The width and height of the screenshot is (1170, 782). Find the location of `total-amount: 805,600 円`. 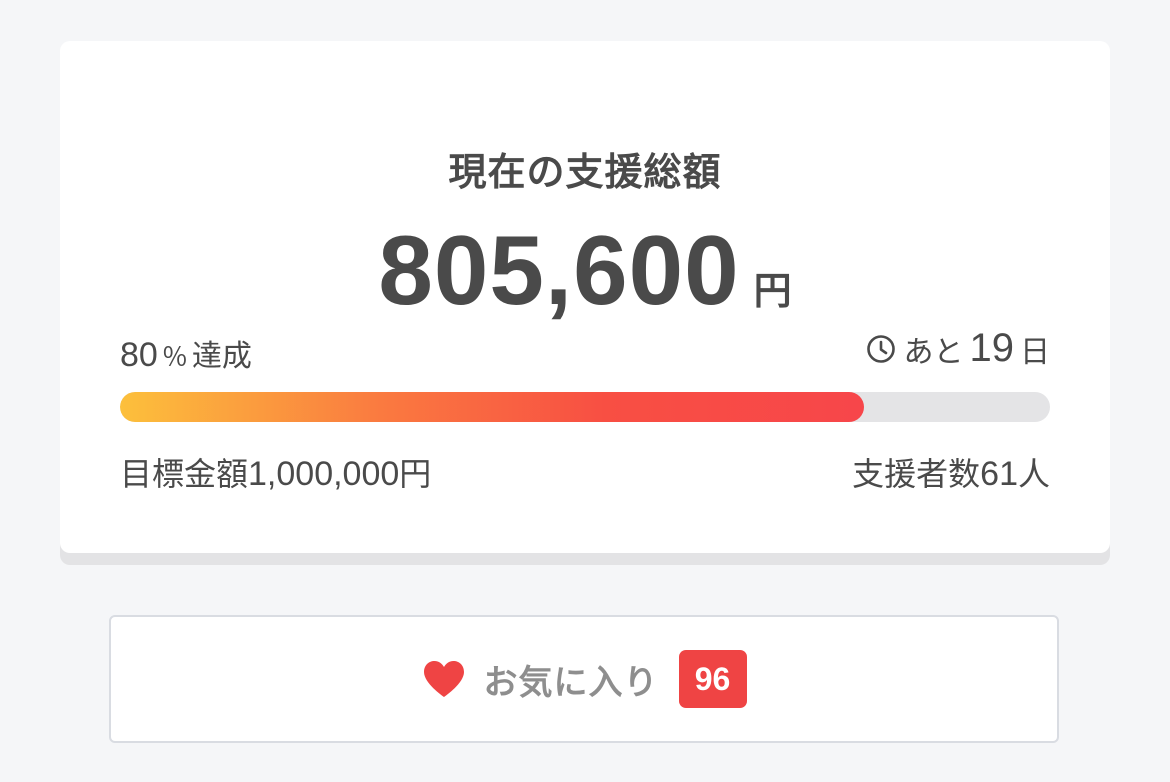

total-amount: 805,600 円 is located at coordinates (585, 270).